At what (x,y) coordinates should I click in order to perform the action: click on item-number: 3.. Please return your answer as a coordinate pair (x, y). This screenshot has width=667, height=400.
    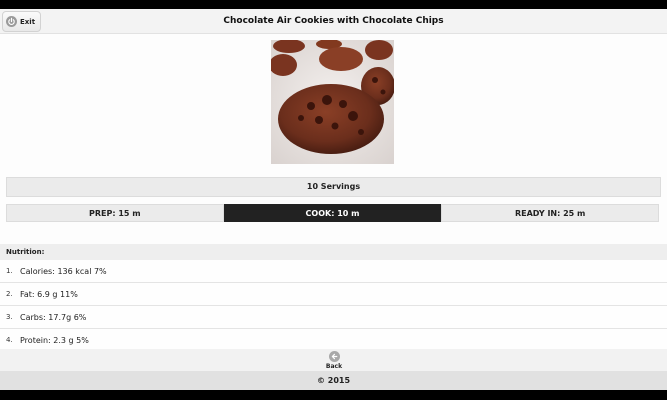
    Looking at the image, I should click on (9, 317).